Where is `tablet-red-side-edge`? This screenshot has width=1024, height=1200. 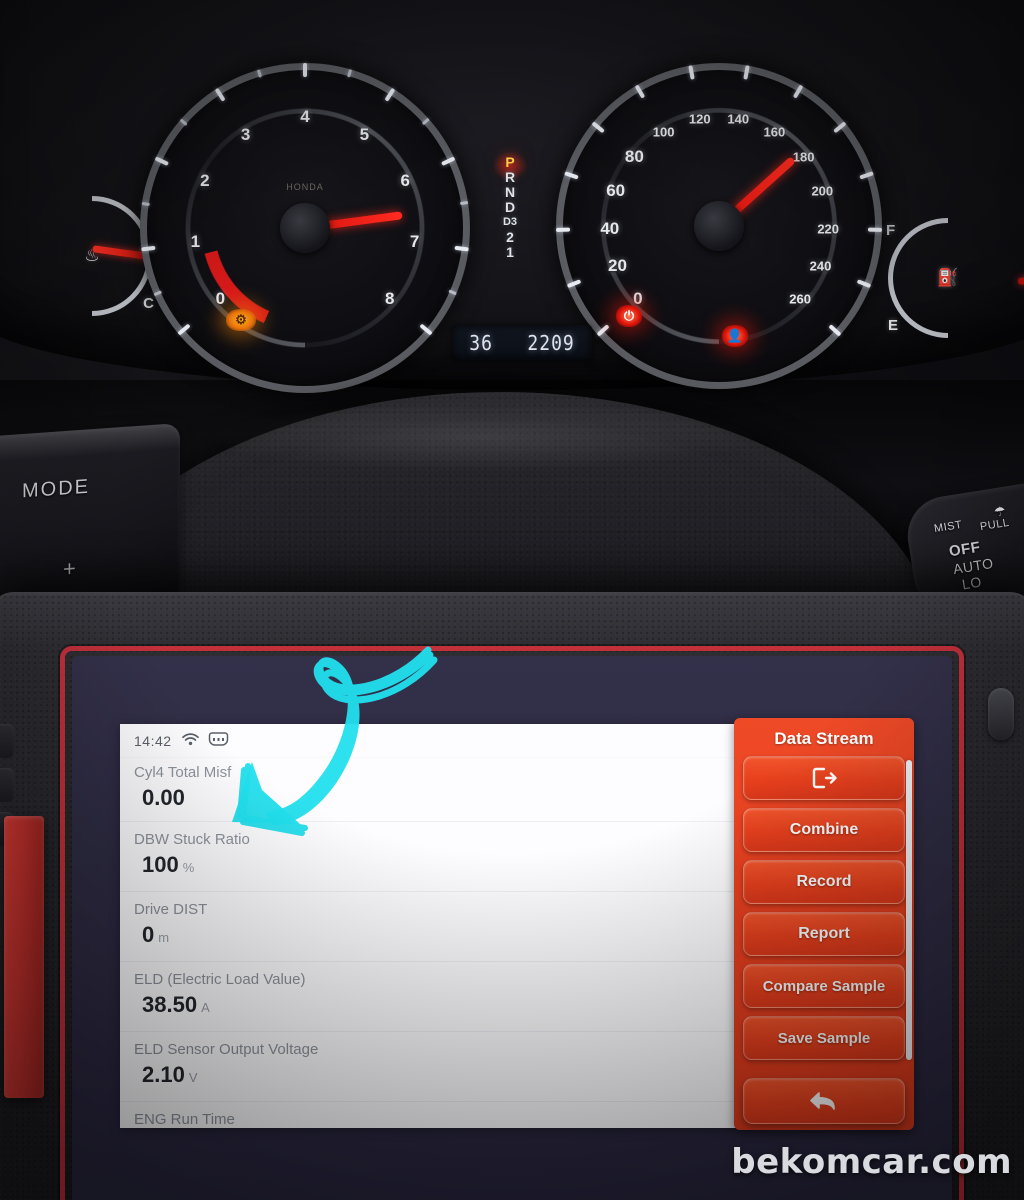 tablet-red-side-edge is located at coordinates (24, 957).